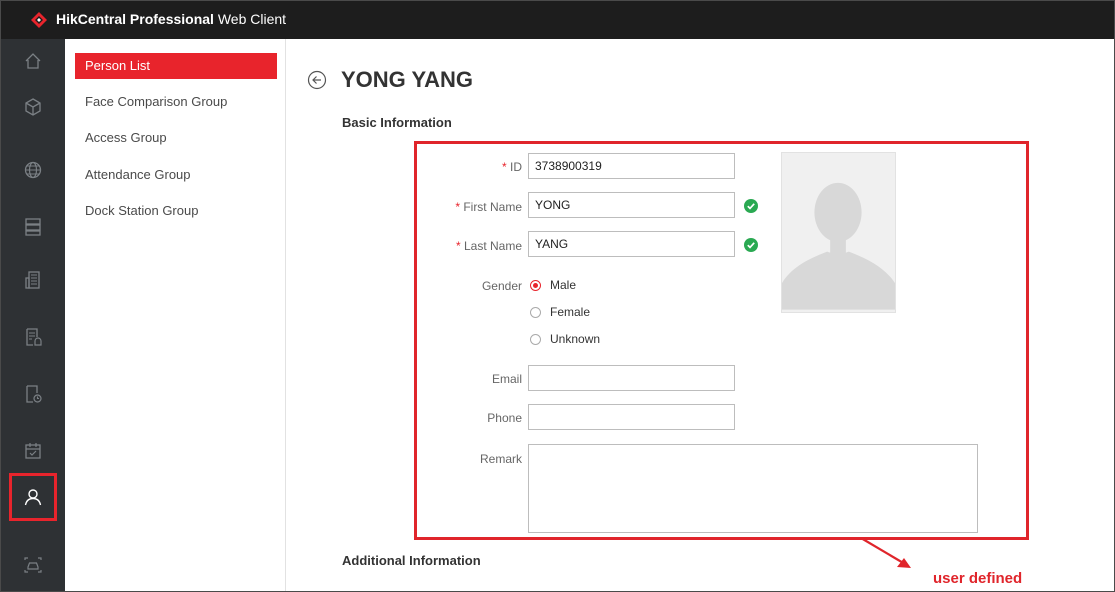  I want to click on nav-document-alarm, so click(33, 337).